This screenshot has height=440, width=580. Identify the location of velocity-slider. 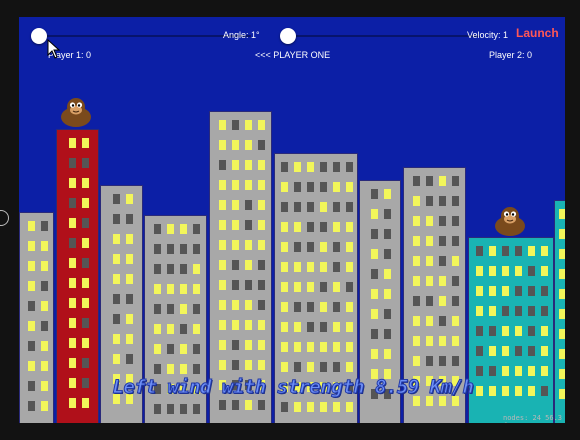
(380, 36).